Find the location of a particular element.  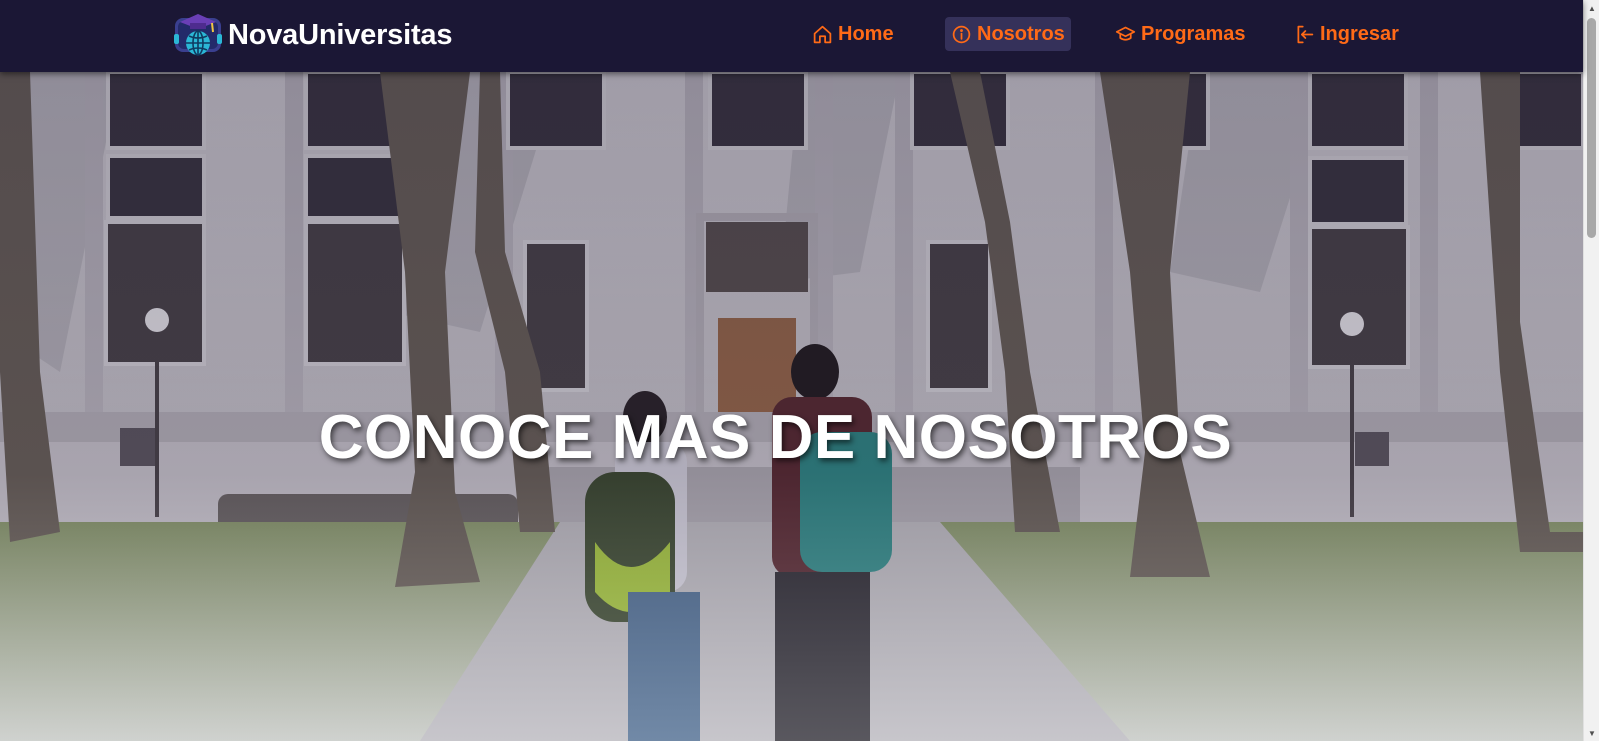

info-circle-icon is located at coordinates (961, 34).